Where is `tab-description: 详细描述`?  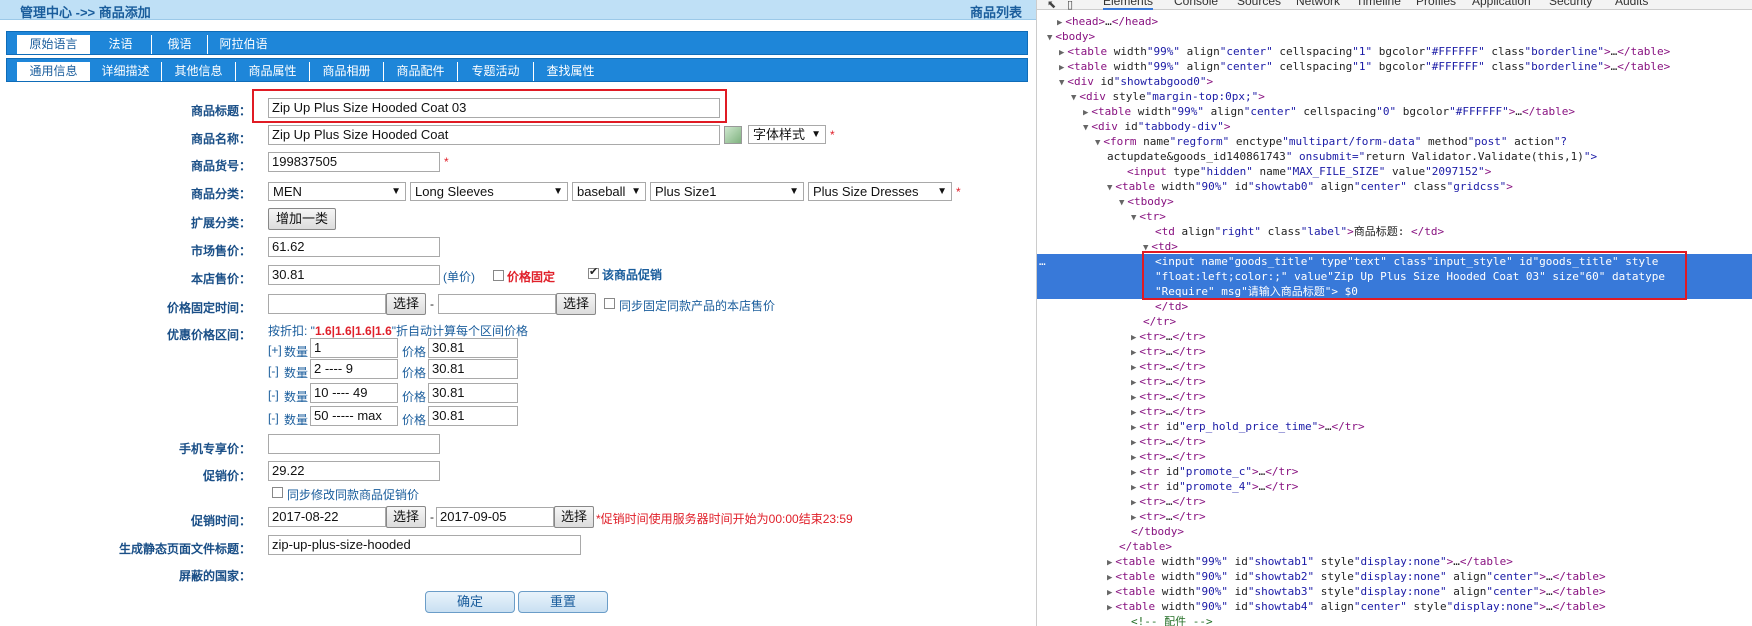 tab-description: 详细描述 is located at coordinates (125, 71).